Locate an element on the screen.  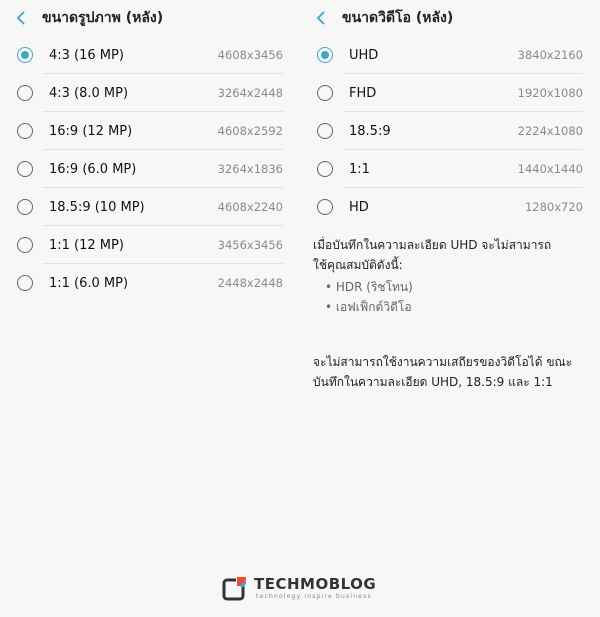
watermark-wordmark: TECHMOBLOG is located at coordinates (315, 584).